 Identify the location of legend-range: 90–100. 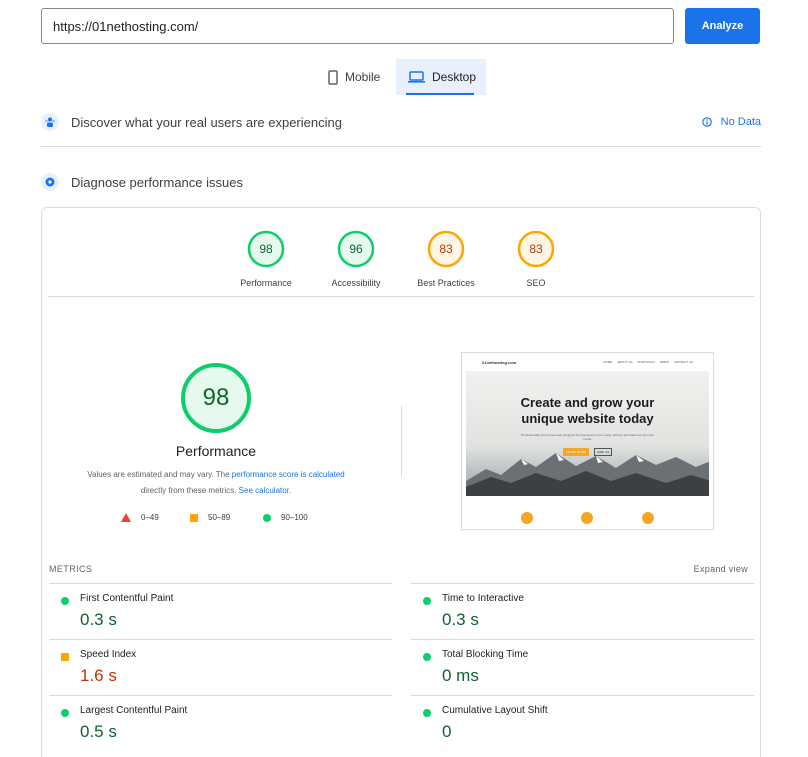
(294, 517).